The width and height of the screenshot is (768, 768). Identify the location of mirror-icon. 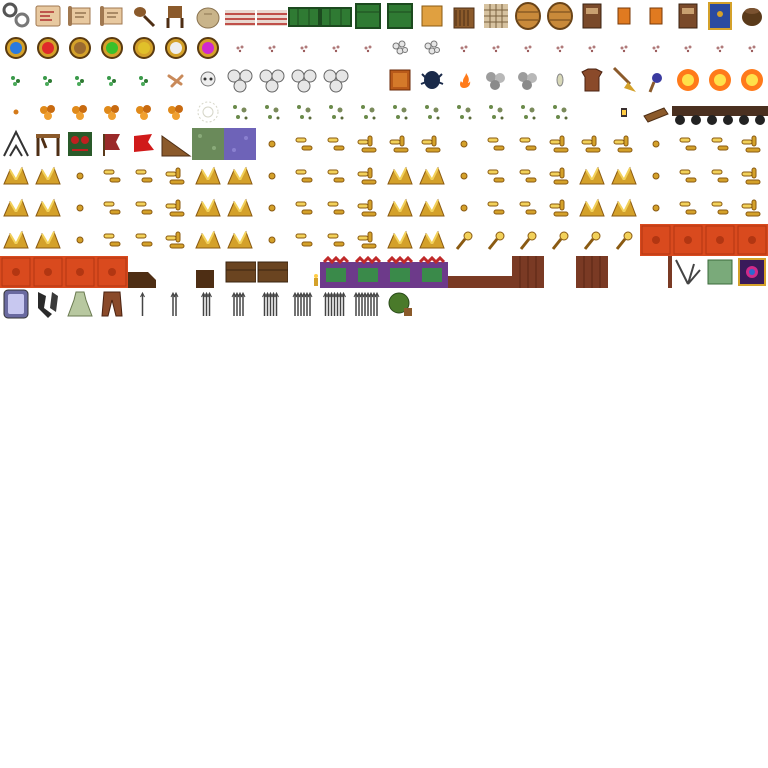
(16, 304).